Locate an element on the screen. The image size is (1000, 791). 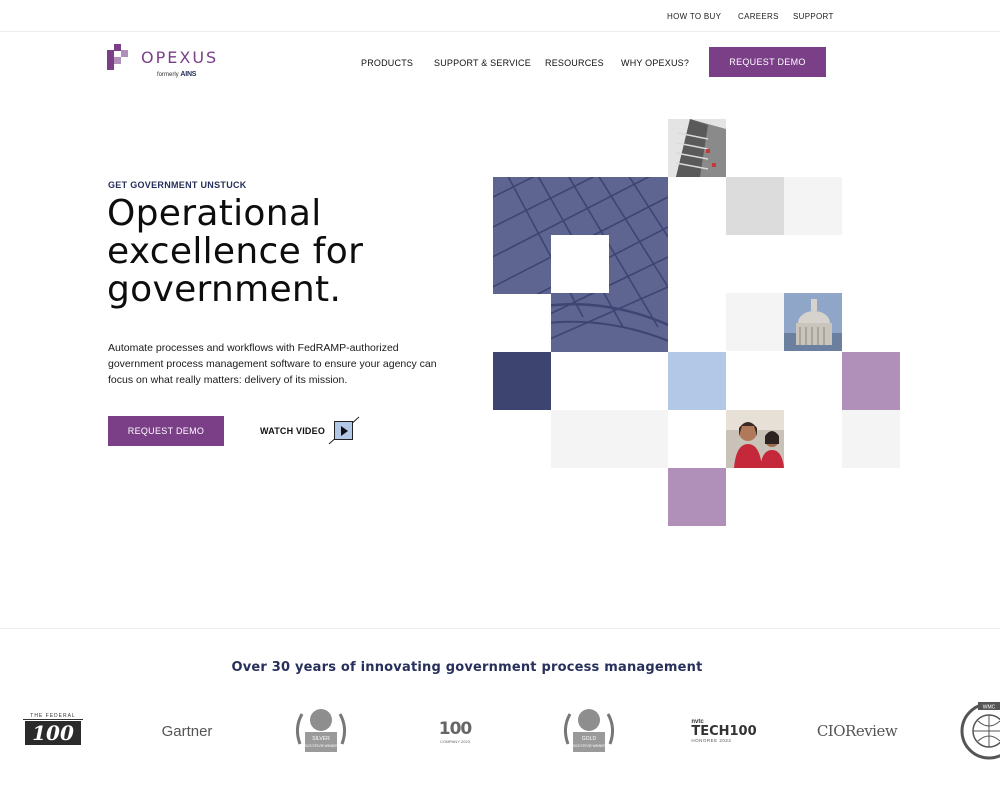
svg-text: SILVER is located at coordinates (321, 739).